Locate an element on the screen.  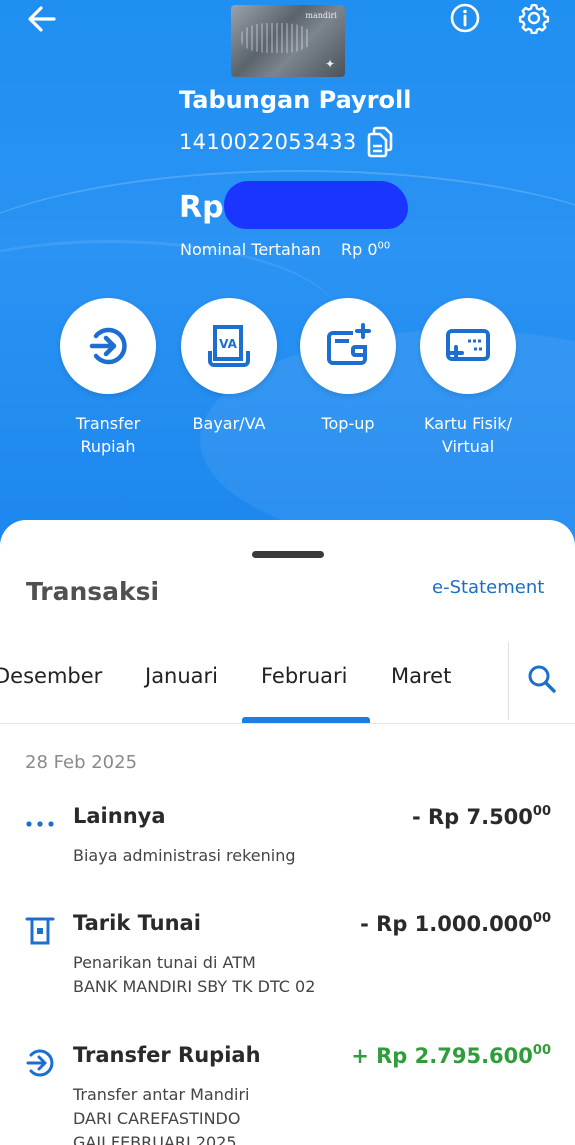
va-bill-icon: VA is located at coordinates (229, 346).